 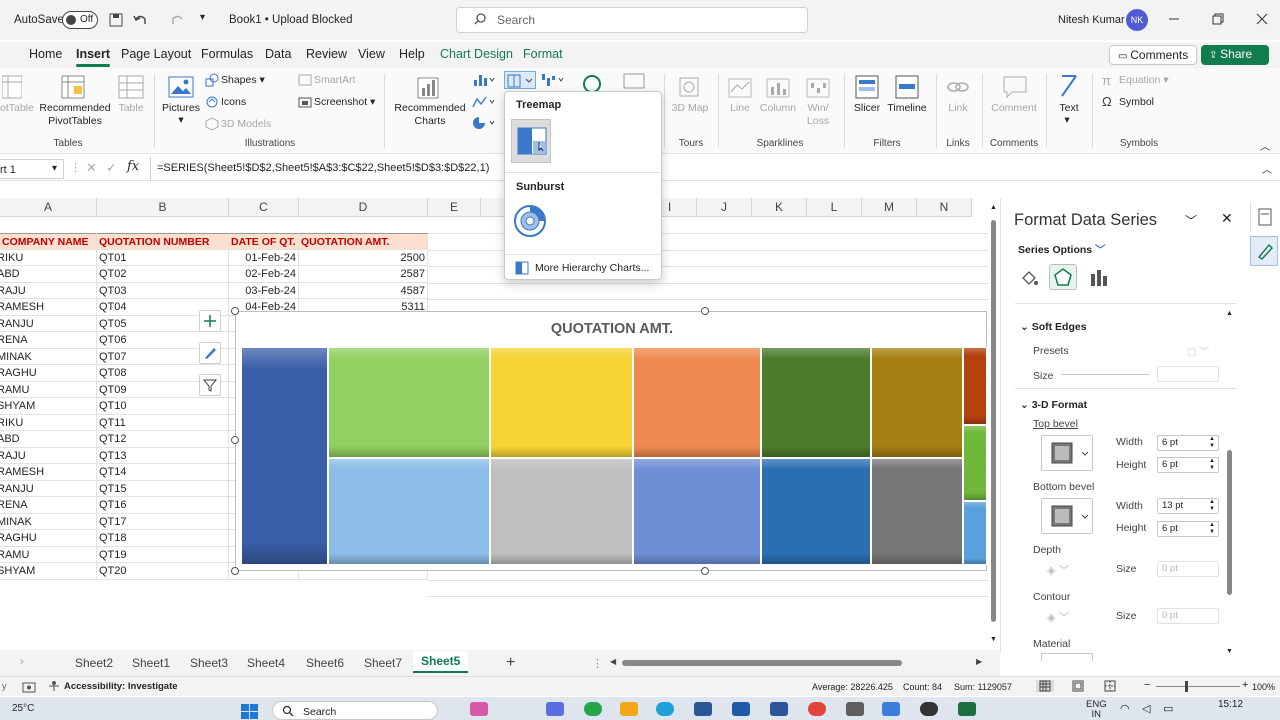 What do you see at coordinates (75, 167) in the screenshot?
I see `more-options-icon: ⋮` at bounding box center [75, 167].